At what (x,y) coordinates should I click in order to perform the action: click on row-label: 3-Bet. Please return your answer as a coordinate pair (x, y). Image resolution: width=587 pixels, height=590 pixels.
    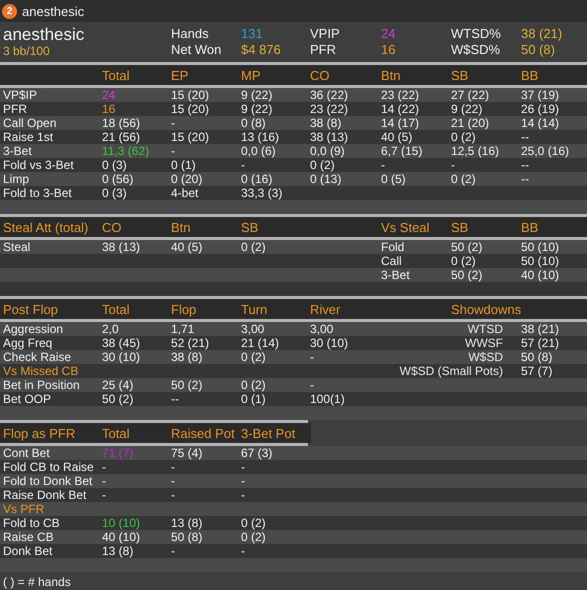
    Looking at the image, I should click on (18, 151).